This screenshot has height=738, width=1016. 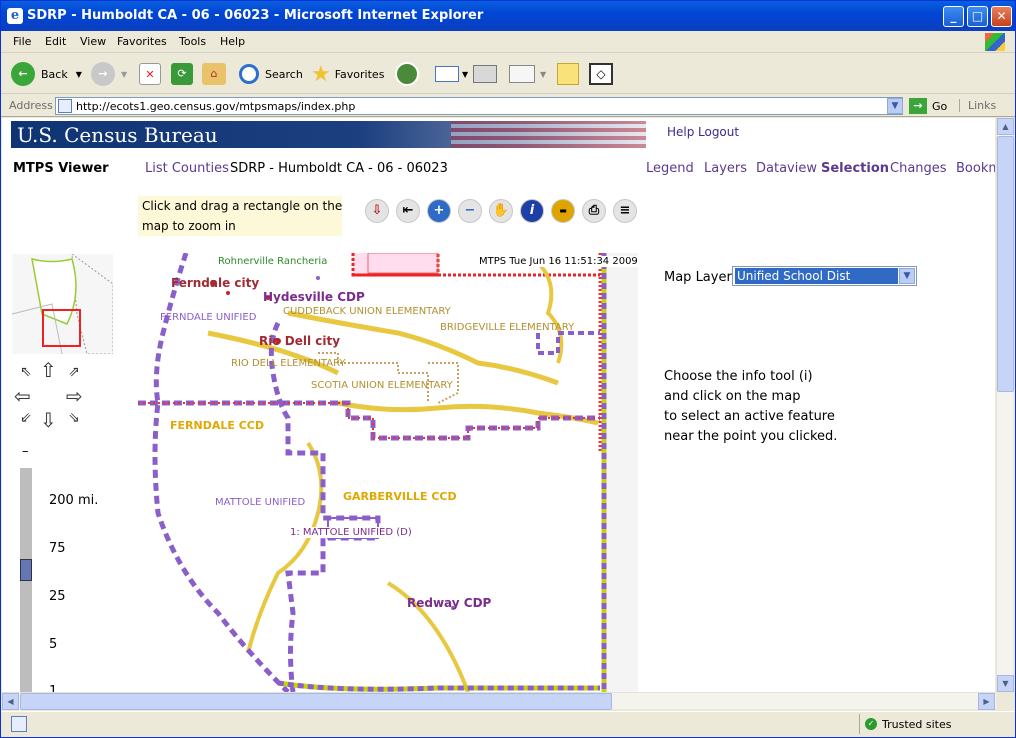 I want to click on zoom-in-tool-icon: +, so click(x=439, y=211).